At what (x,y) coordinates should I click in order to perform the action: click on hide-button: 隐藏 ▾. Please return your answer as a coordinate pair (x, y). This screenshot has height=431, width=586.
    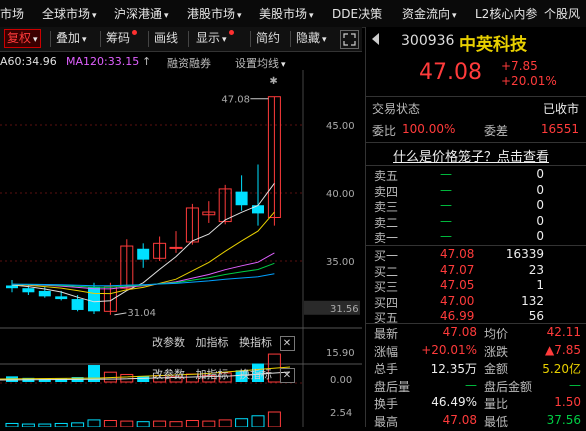
    Looking at the image, I should click on (311, 38).